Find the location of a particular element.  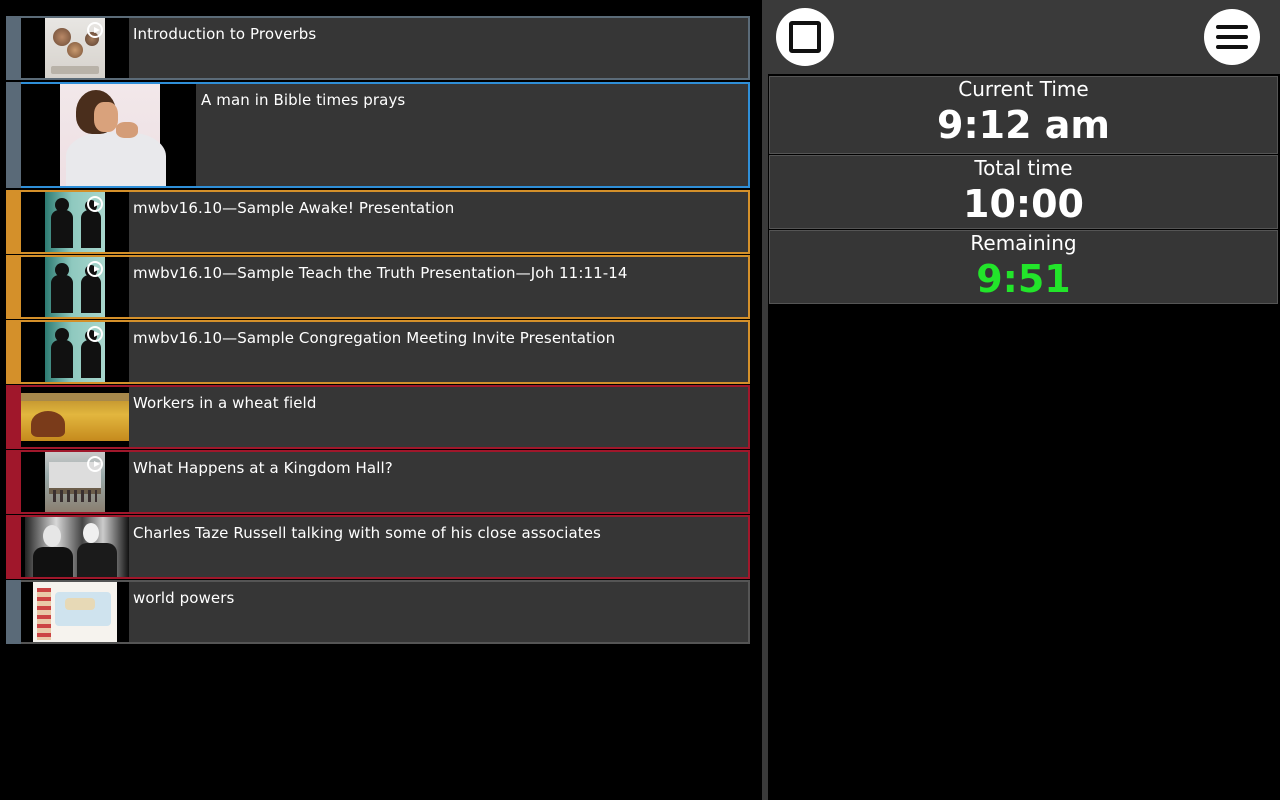

current-time-value: 9:12 am is located at coordinates (1023, 125).